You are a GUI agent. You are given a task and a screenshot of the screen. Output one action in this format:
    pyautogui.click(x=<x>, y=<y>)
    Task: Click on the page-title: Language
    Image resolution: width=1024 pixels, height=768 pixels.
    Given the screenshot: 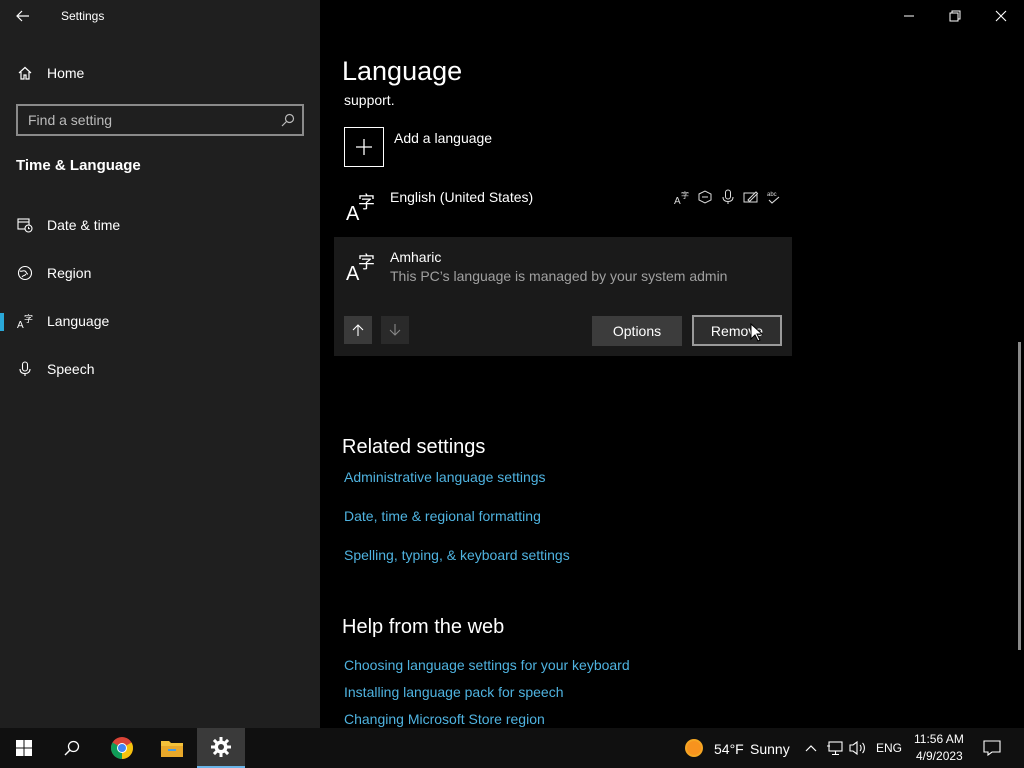 What is the action you would take?
    pyautogui.click(x=402, y=71)
    